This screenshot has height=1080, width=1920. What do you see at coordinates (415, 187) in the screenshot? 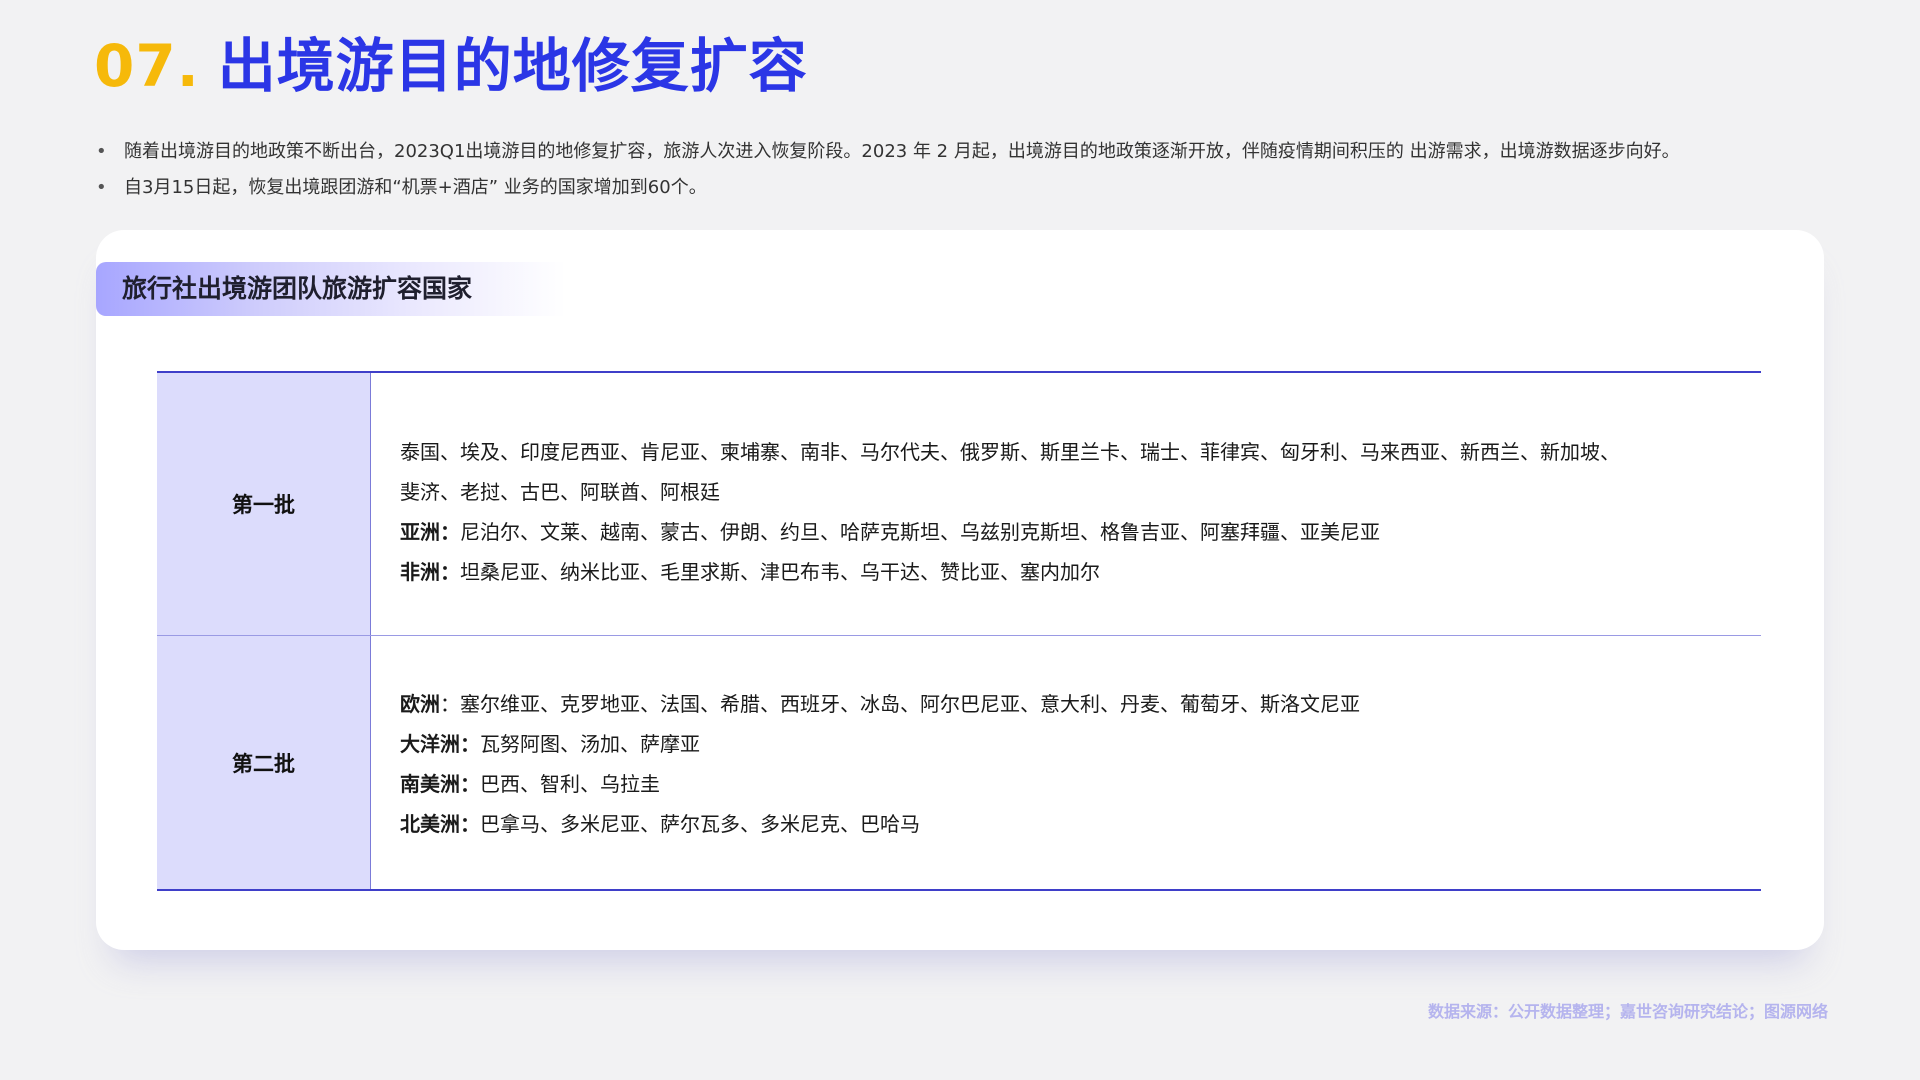
I see `bullet-text: 自3月15日起，恢复出境跟团游和“机票+酒店” 业务的国家增加到60个。` at bounding box center [415, 187].